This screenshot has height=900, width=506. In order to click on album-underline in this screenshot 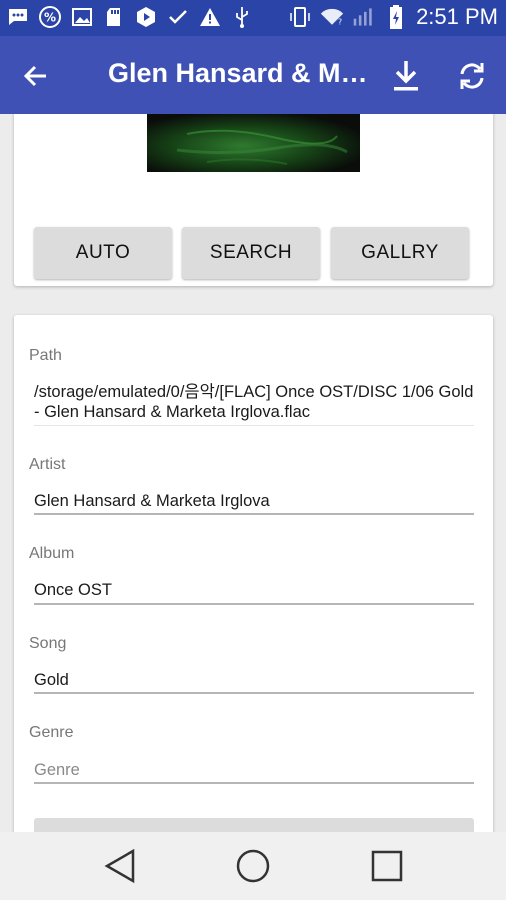, I will do `click(254, 604)`.